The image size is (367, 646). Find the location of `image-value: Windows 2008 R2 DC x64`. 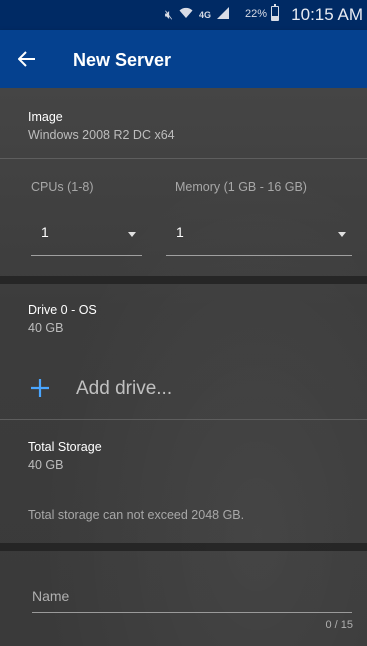

image-value: Windows 2008 R2 DC x64 is located at coordinates (101, 135).